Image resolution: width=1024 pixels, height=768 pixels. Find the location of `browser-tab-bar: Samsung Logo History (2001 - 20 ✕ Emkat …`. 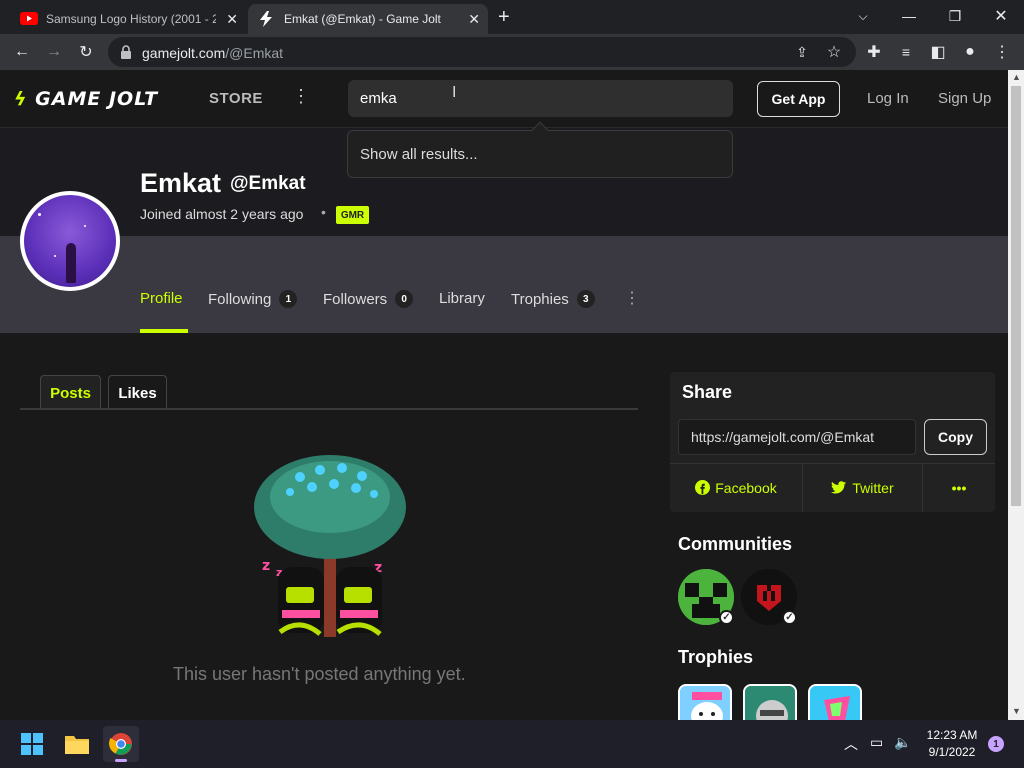

browser-tab-bar: Samsung Logo History (2001 - 20 ✕ Emkat … is located at coordinates (512, 17).